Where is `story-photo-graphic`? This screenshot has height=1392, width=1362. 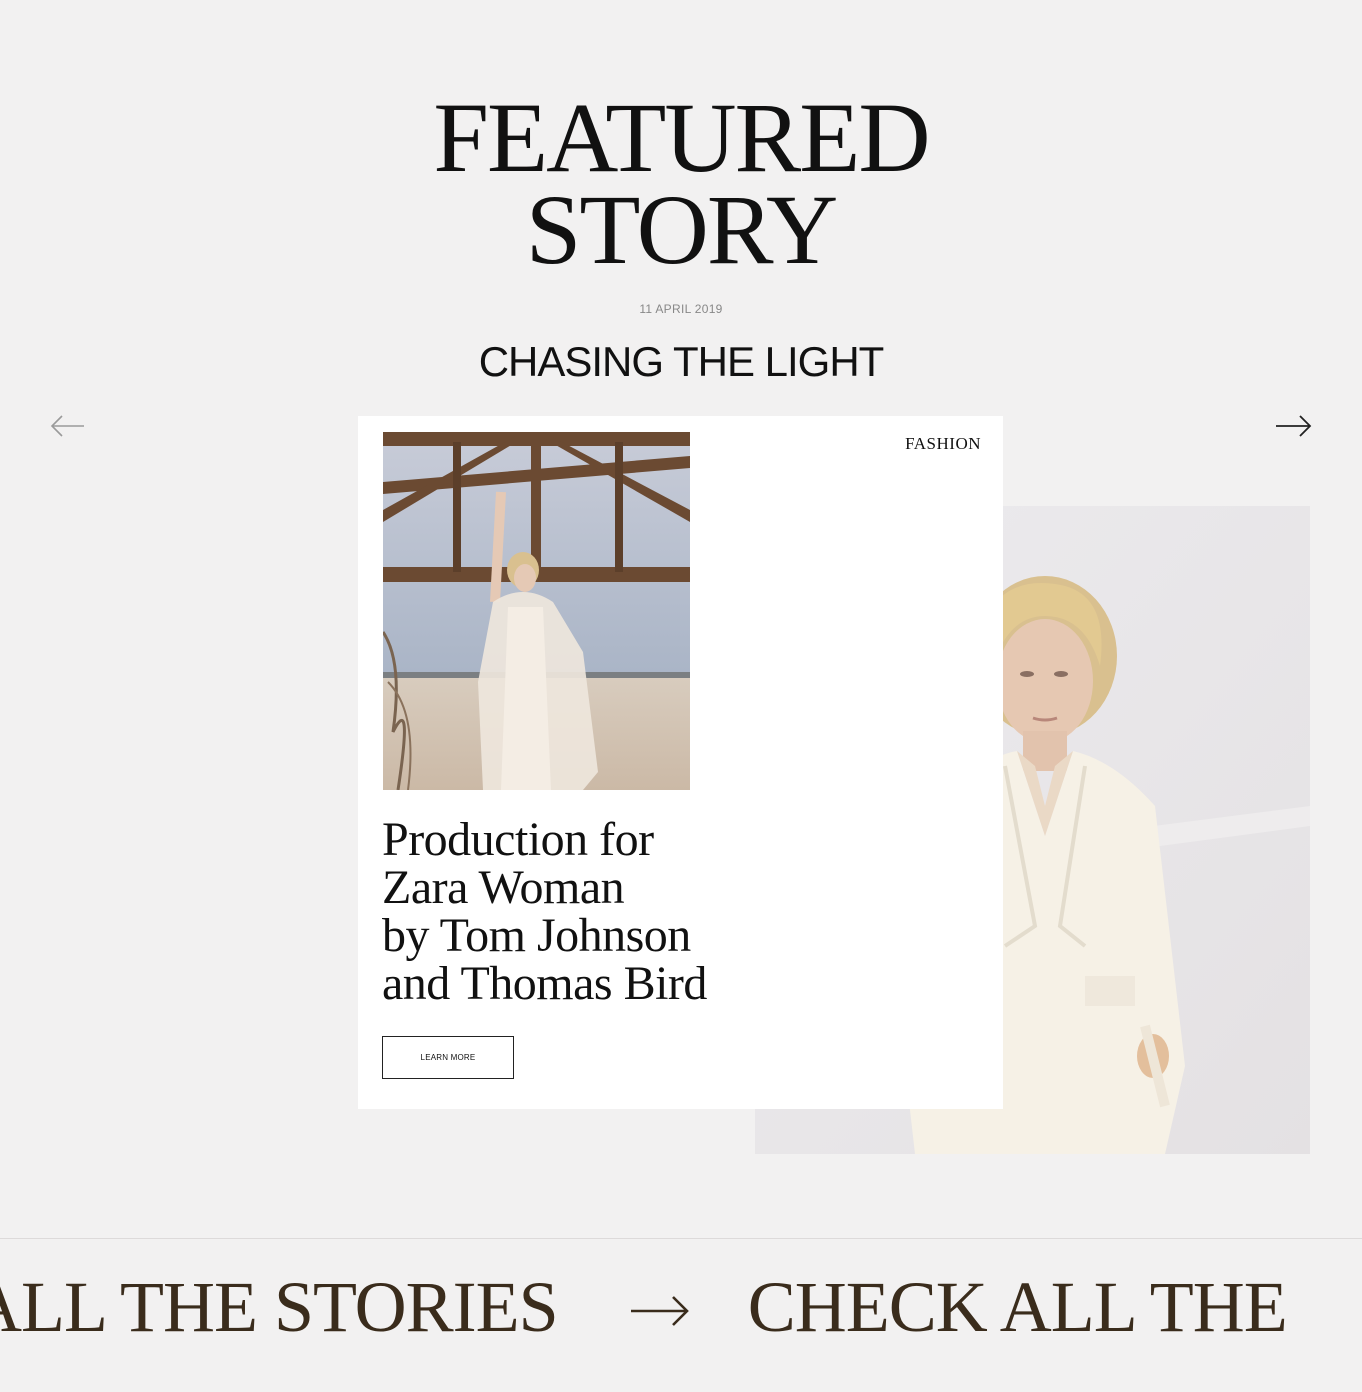
story-photo-graphic is located at coordinates (536, 611).